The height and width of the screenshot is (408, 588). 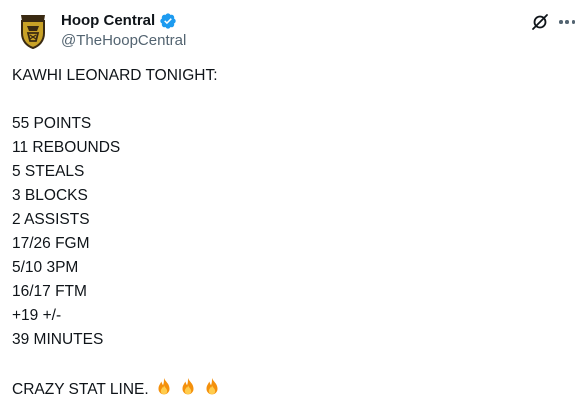 What do you see at coordinates (49, 291) in the screenshot?
I see `stat-line: 16/17 FTM` at bounding box center [49, 291].